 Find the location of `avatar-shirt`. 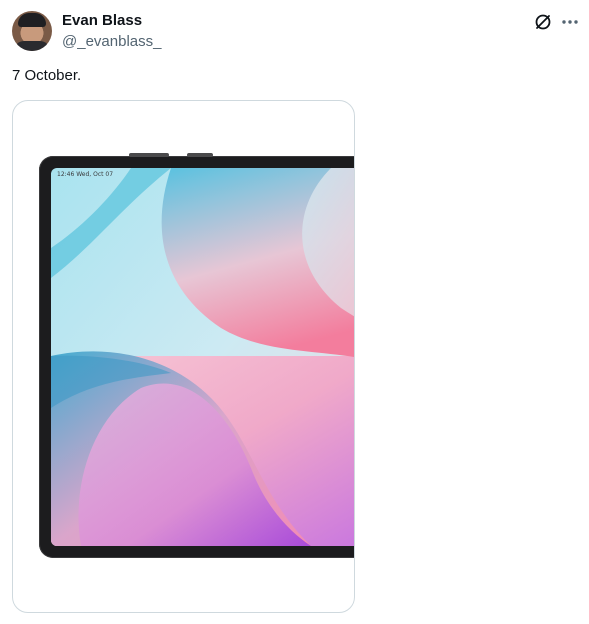

avatar-shirt is located at coordinates (32, 46).